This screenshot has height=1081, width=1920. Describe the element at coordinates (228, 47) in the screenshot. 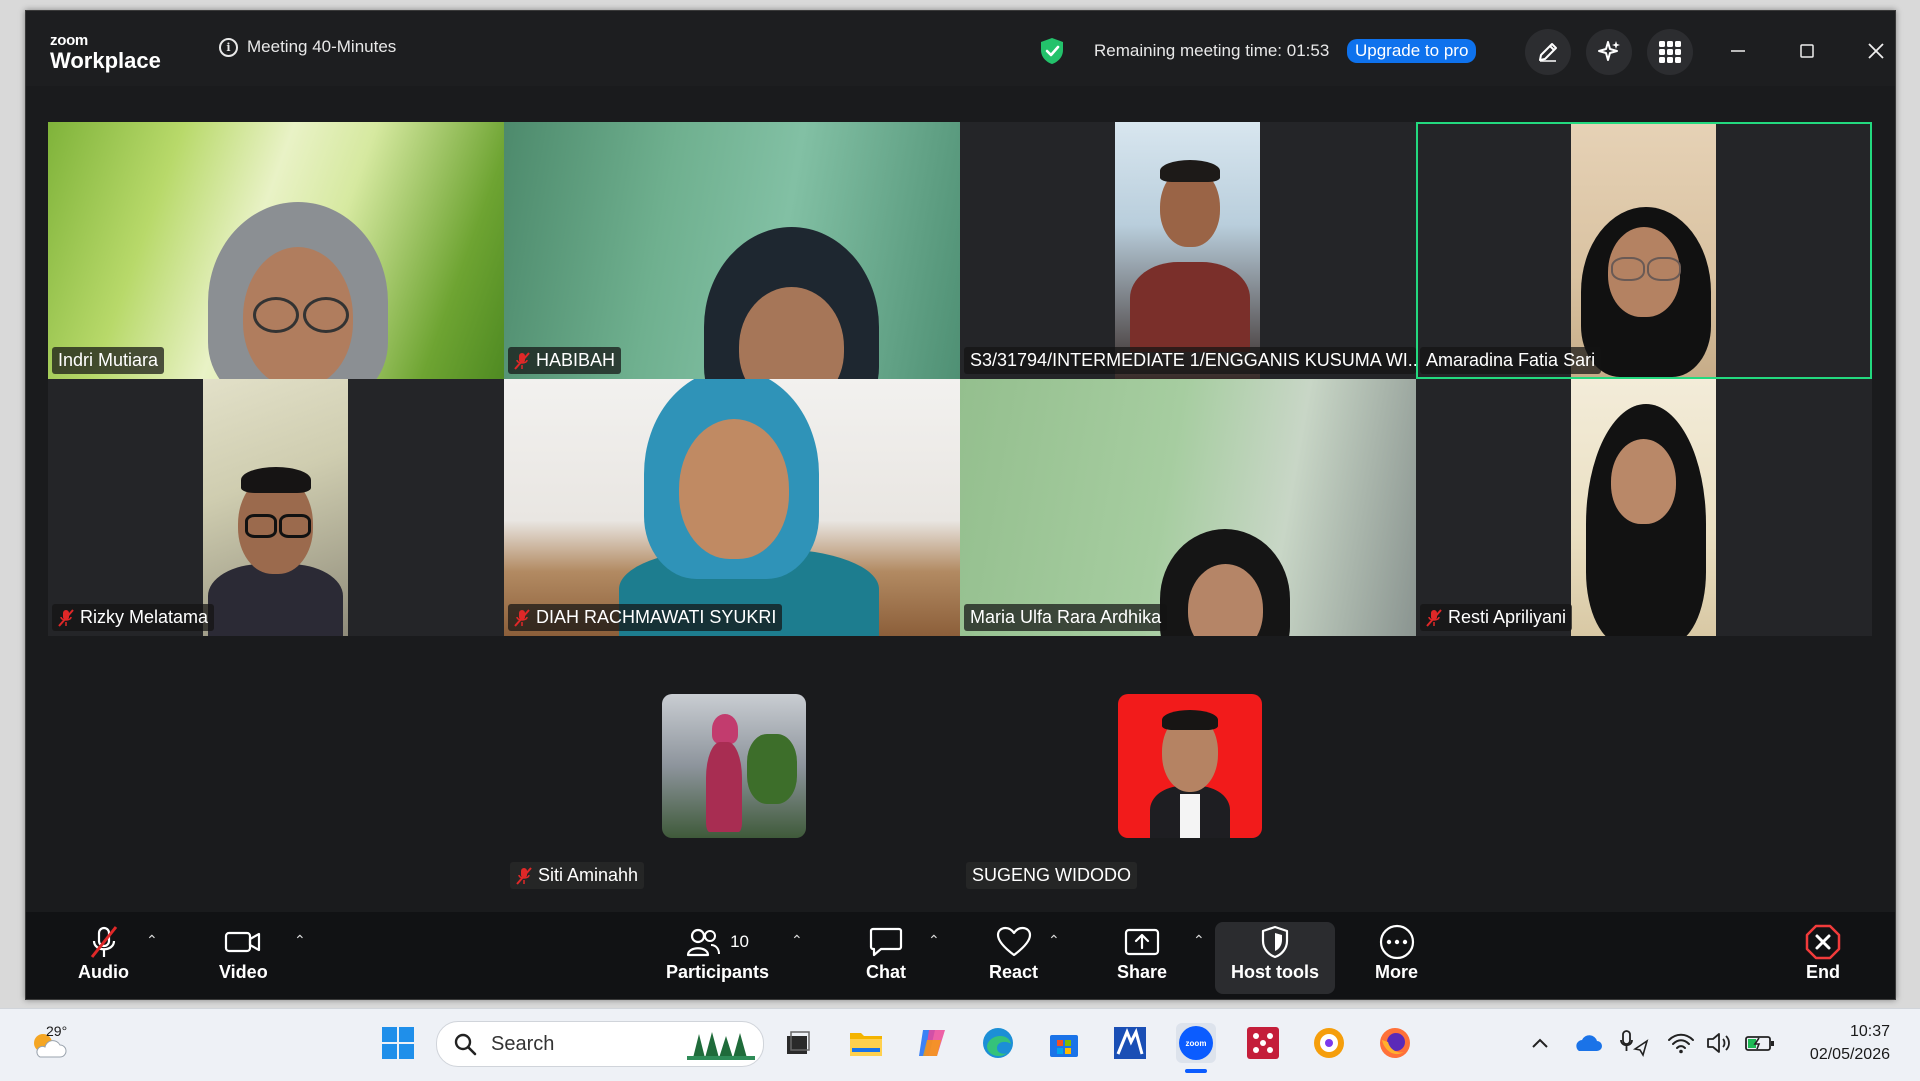

I see `info-icon: i` at that location.